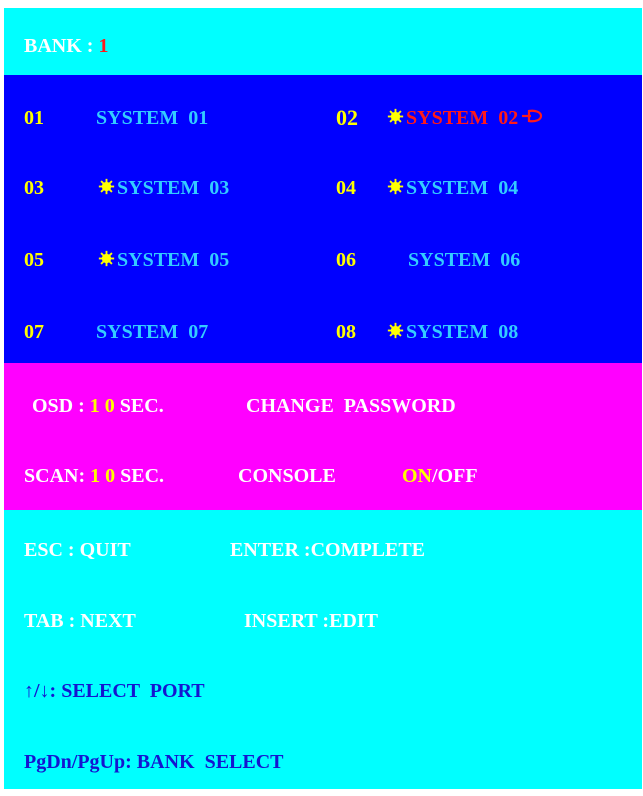 The height and width of the screenshot is (796, 643). What do you see at coordinates (417, 476) in the screenshot?
I see `console-on: ON` at bounding box center [417, 476].